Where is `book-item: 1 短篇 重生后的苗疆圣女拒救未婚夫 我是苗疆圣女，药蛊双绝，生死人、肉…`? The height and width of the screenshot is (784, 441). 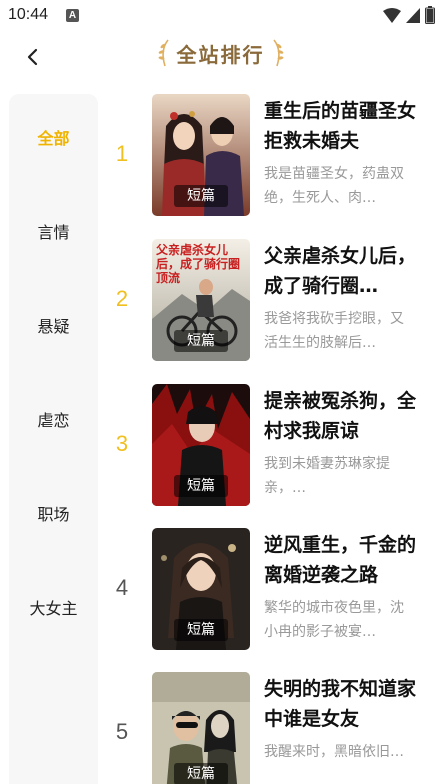
book-item: 1 短篇 重生后的苗疆圣女拒救未婚夫 我是苗疆圣女，药蛊双绝，生死人、肉… is located at coordinates (269, 156).